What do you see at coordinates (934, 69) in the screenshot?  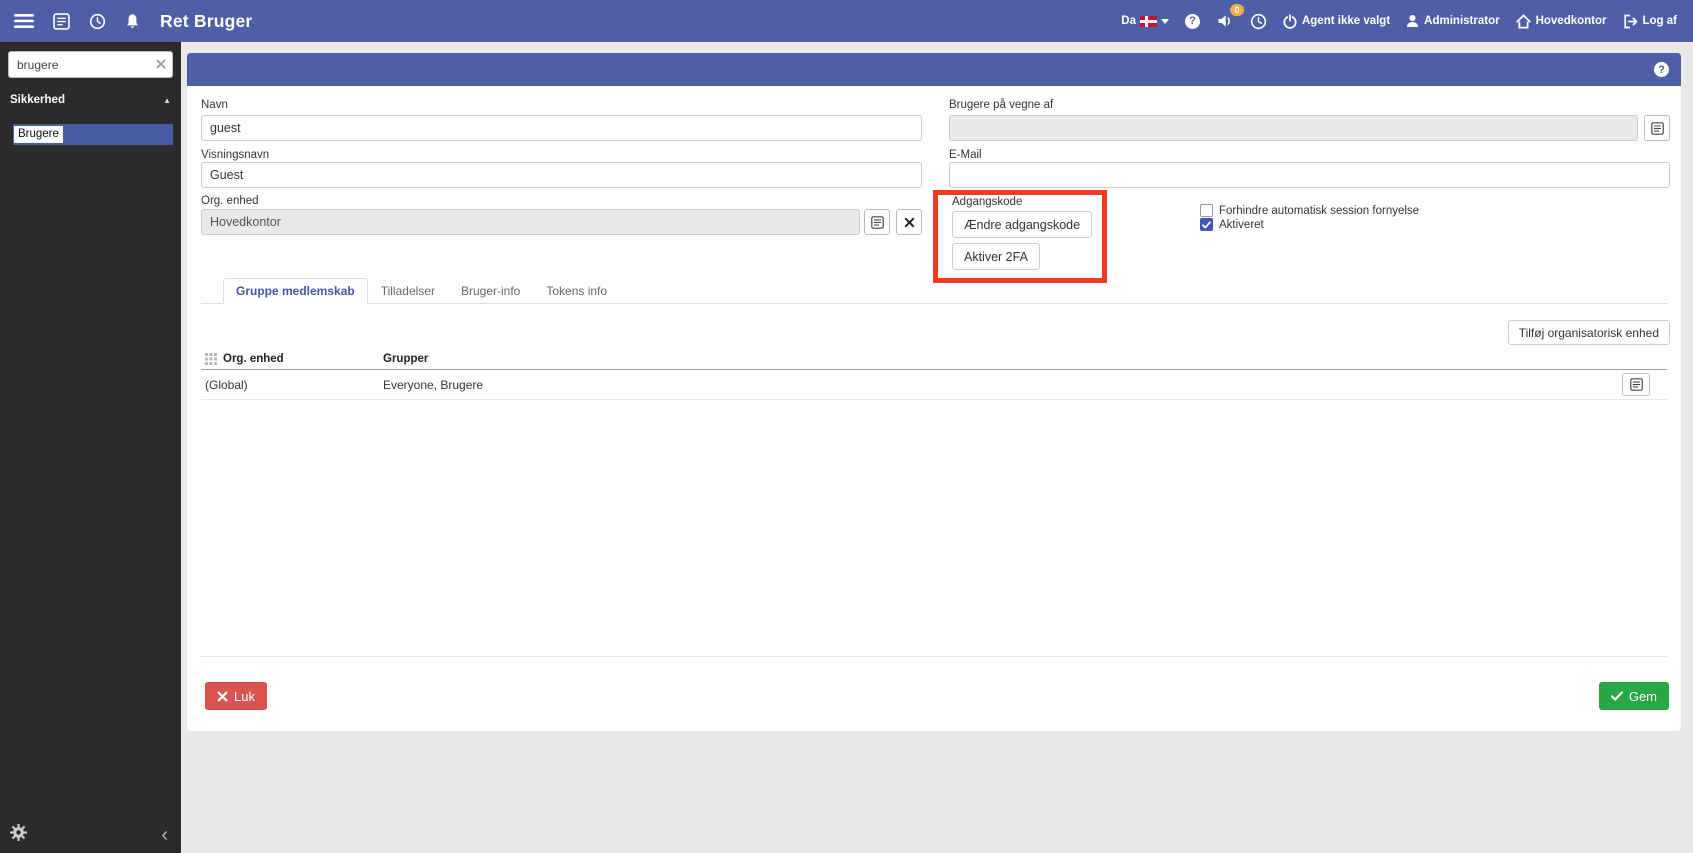 I see `card-header: ?` at bounding box center [934, 69].